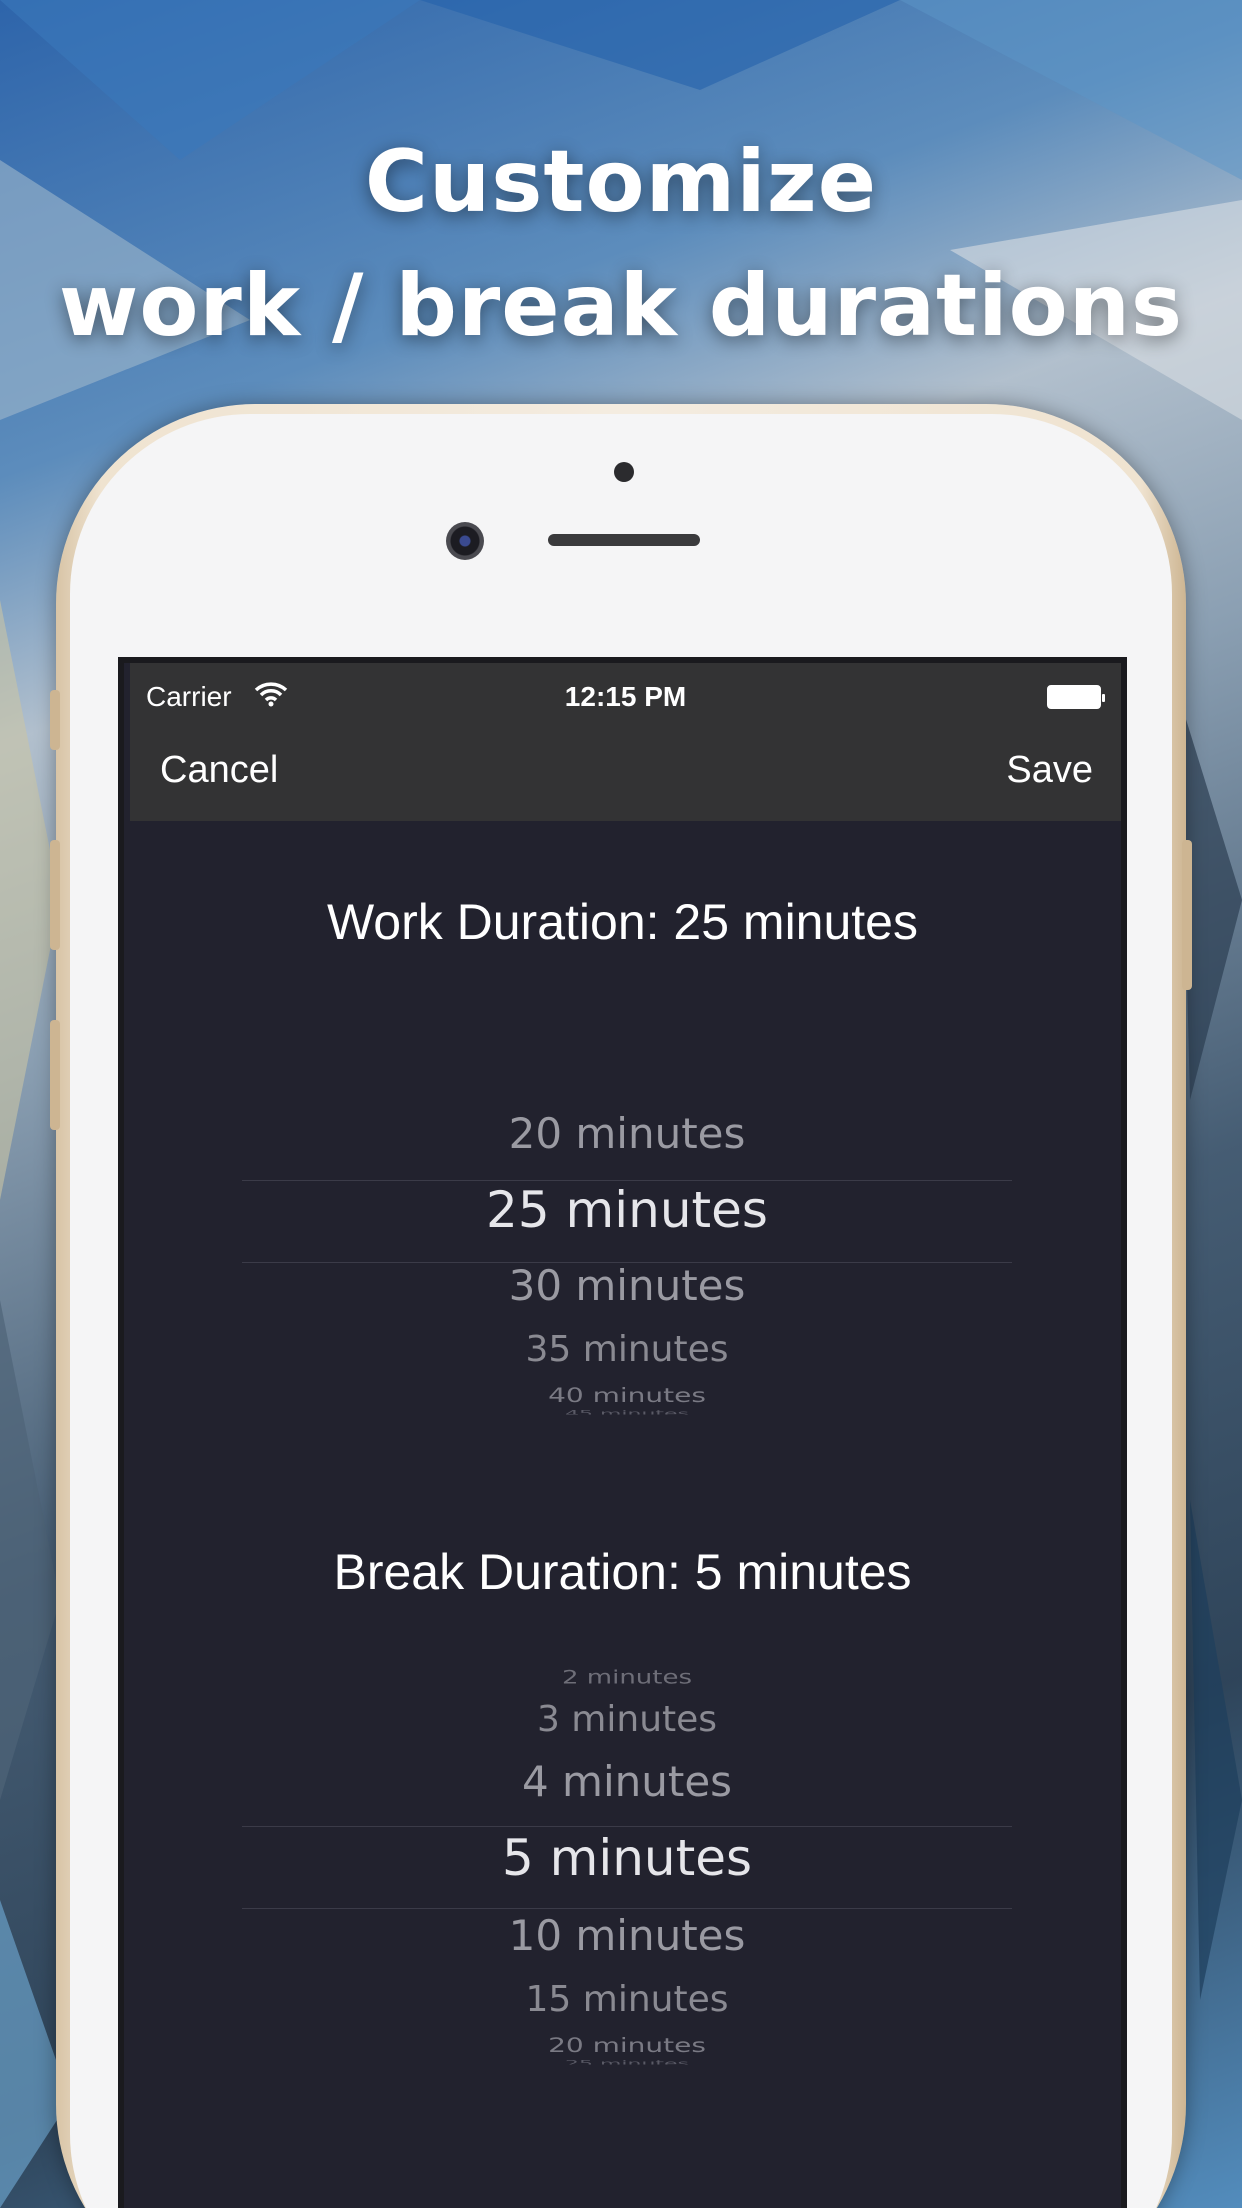 This screenshot has height=2208, width=1242. Describe the element at coordinates (627, 1935) in the screenshot. I see `break-option: 10 minutes` at that location.